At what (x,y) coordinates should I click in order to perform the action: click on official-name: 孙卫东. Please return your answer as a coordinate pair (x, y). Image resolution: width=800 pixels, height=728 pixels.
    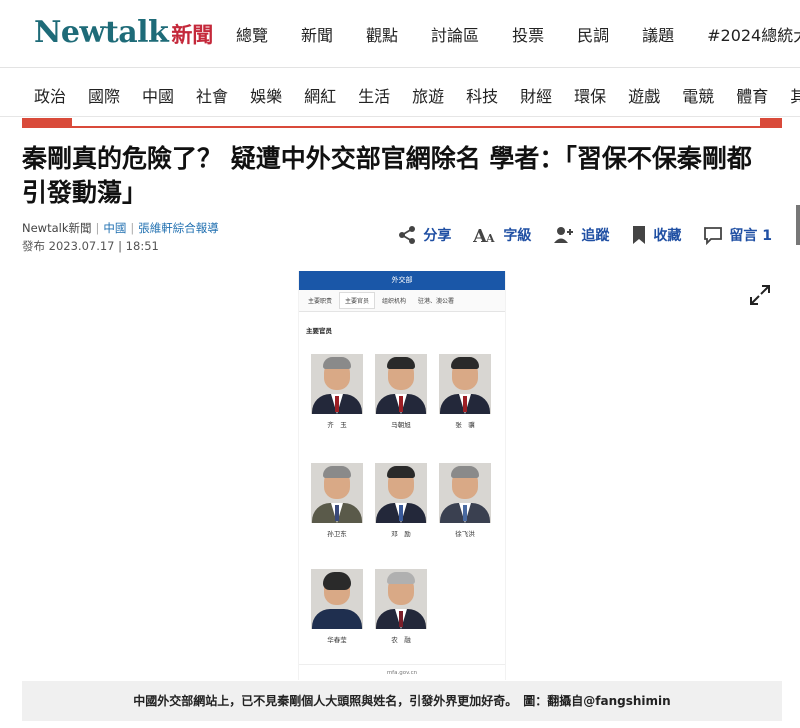
    Looking at the image, I should click on (337, 534).